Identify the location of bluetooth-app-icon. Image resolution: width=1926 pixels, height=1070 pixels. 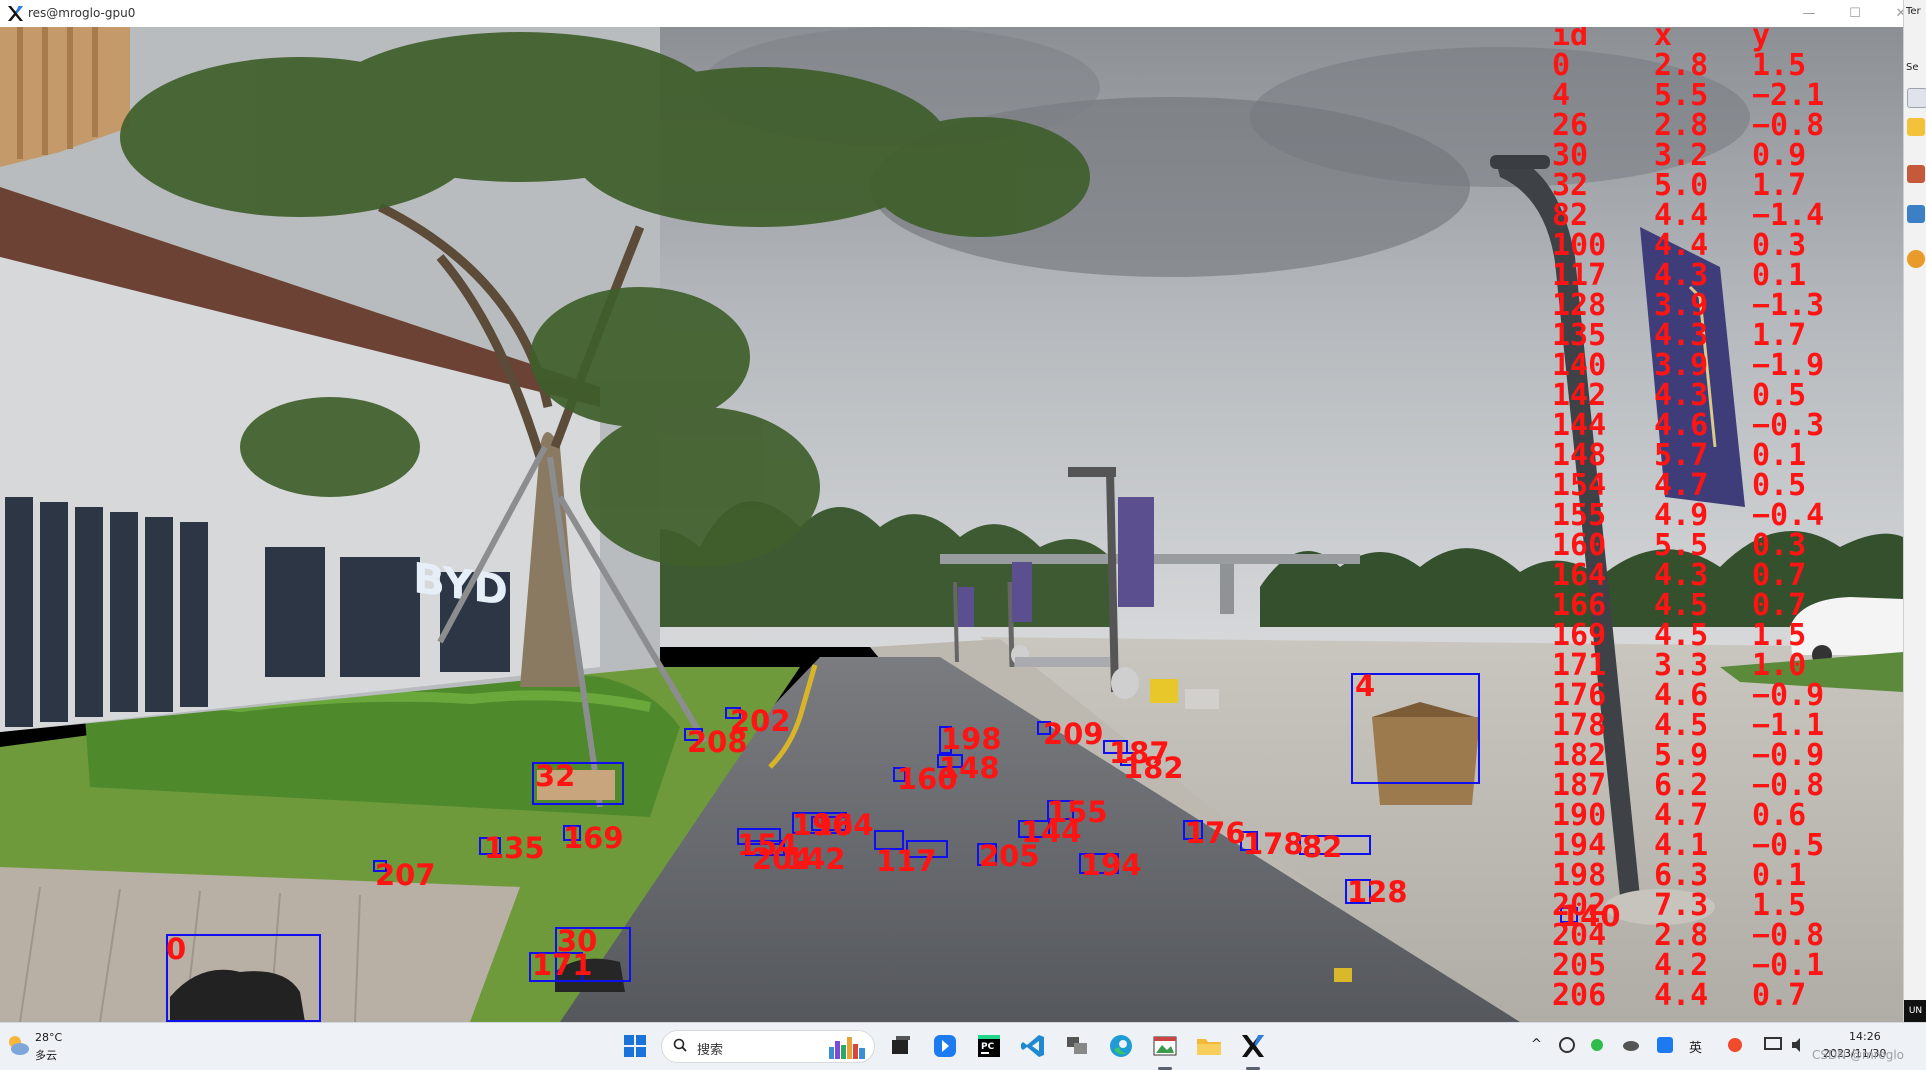
(1665, 1045).